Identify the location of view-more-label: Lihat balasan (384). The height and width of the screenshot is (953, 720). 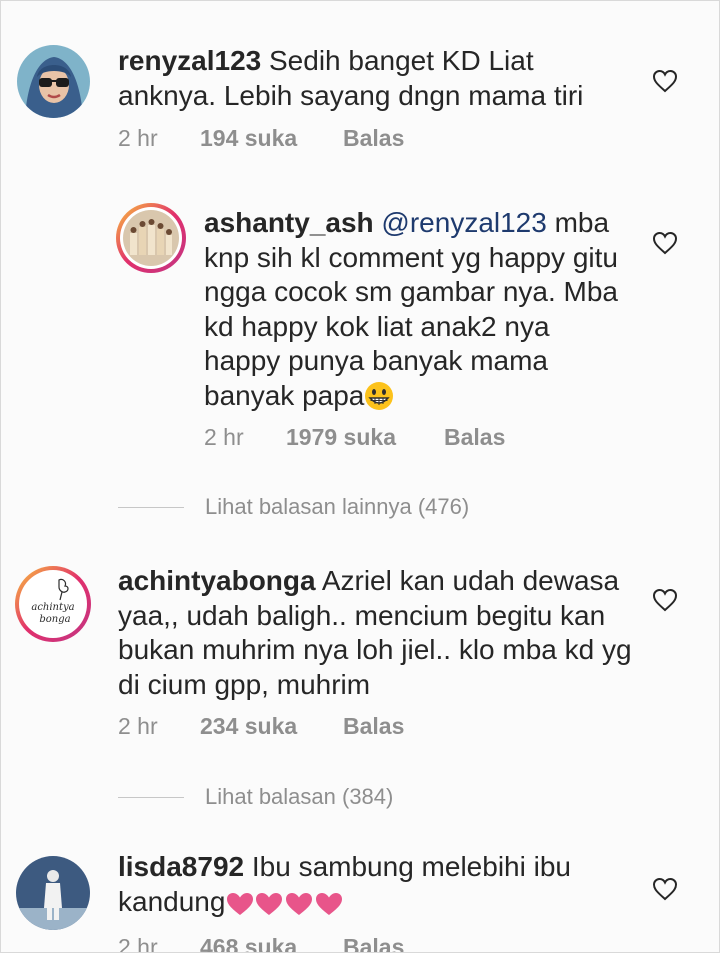
(299, 797).